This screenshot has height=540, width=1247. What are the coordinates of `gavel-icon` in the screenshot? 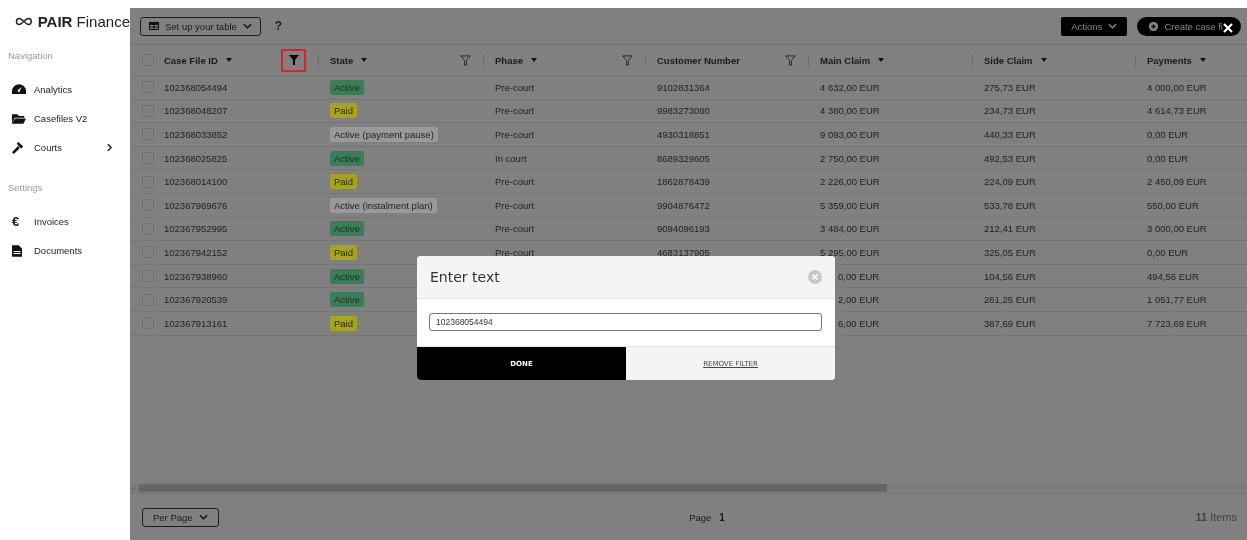 It's located at (18, 147).